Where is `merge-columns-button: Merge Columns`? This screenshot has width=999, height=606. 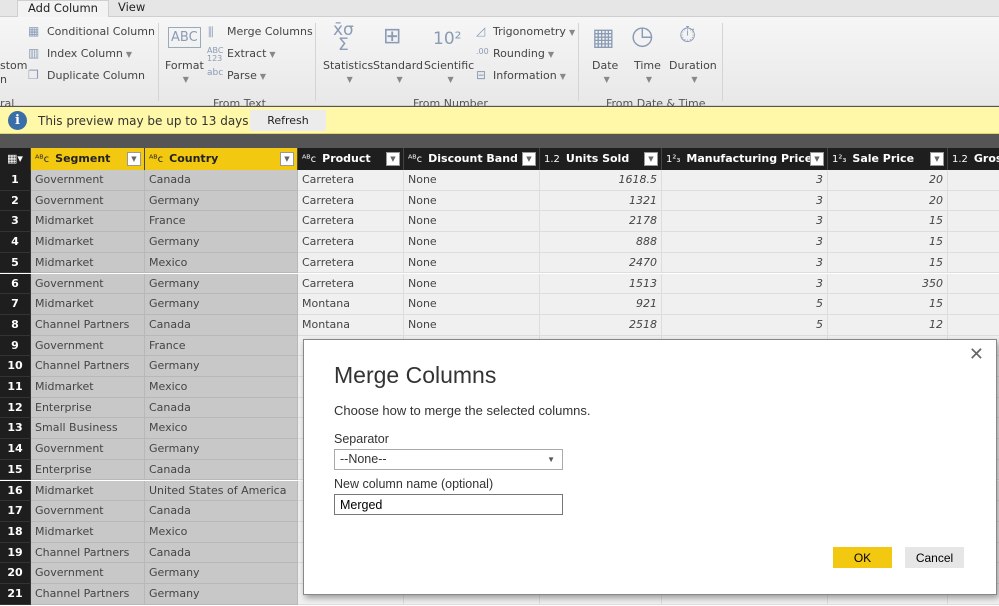
merge-columns-button: Merge Columns is located at coordinates (270, 31).